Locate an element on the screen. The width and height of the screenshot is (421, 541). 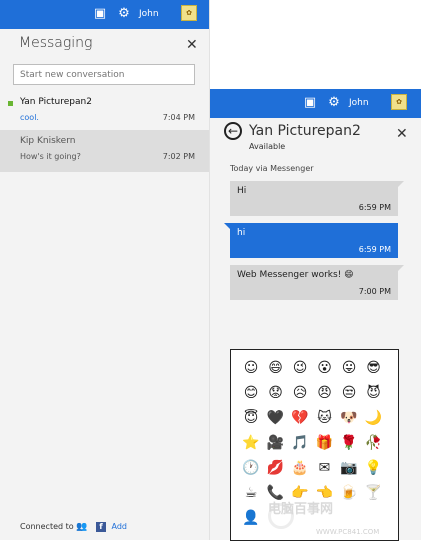
emoji-button: 😥 is located at coordinates (300, 393).